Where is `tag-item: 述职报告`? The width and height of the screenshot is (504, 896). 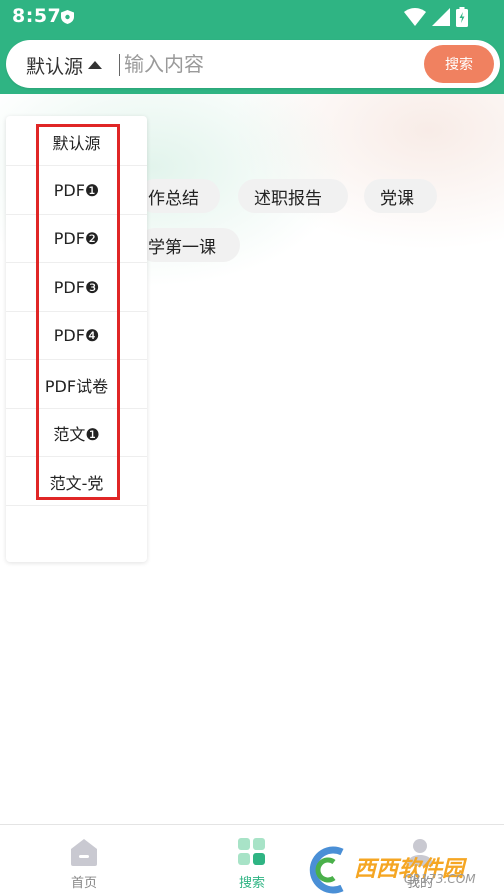 tag-item: 述职报告 is located at coordinates (293, 196).